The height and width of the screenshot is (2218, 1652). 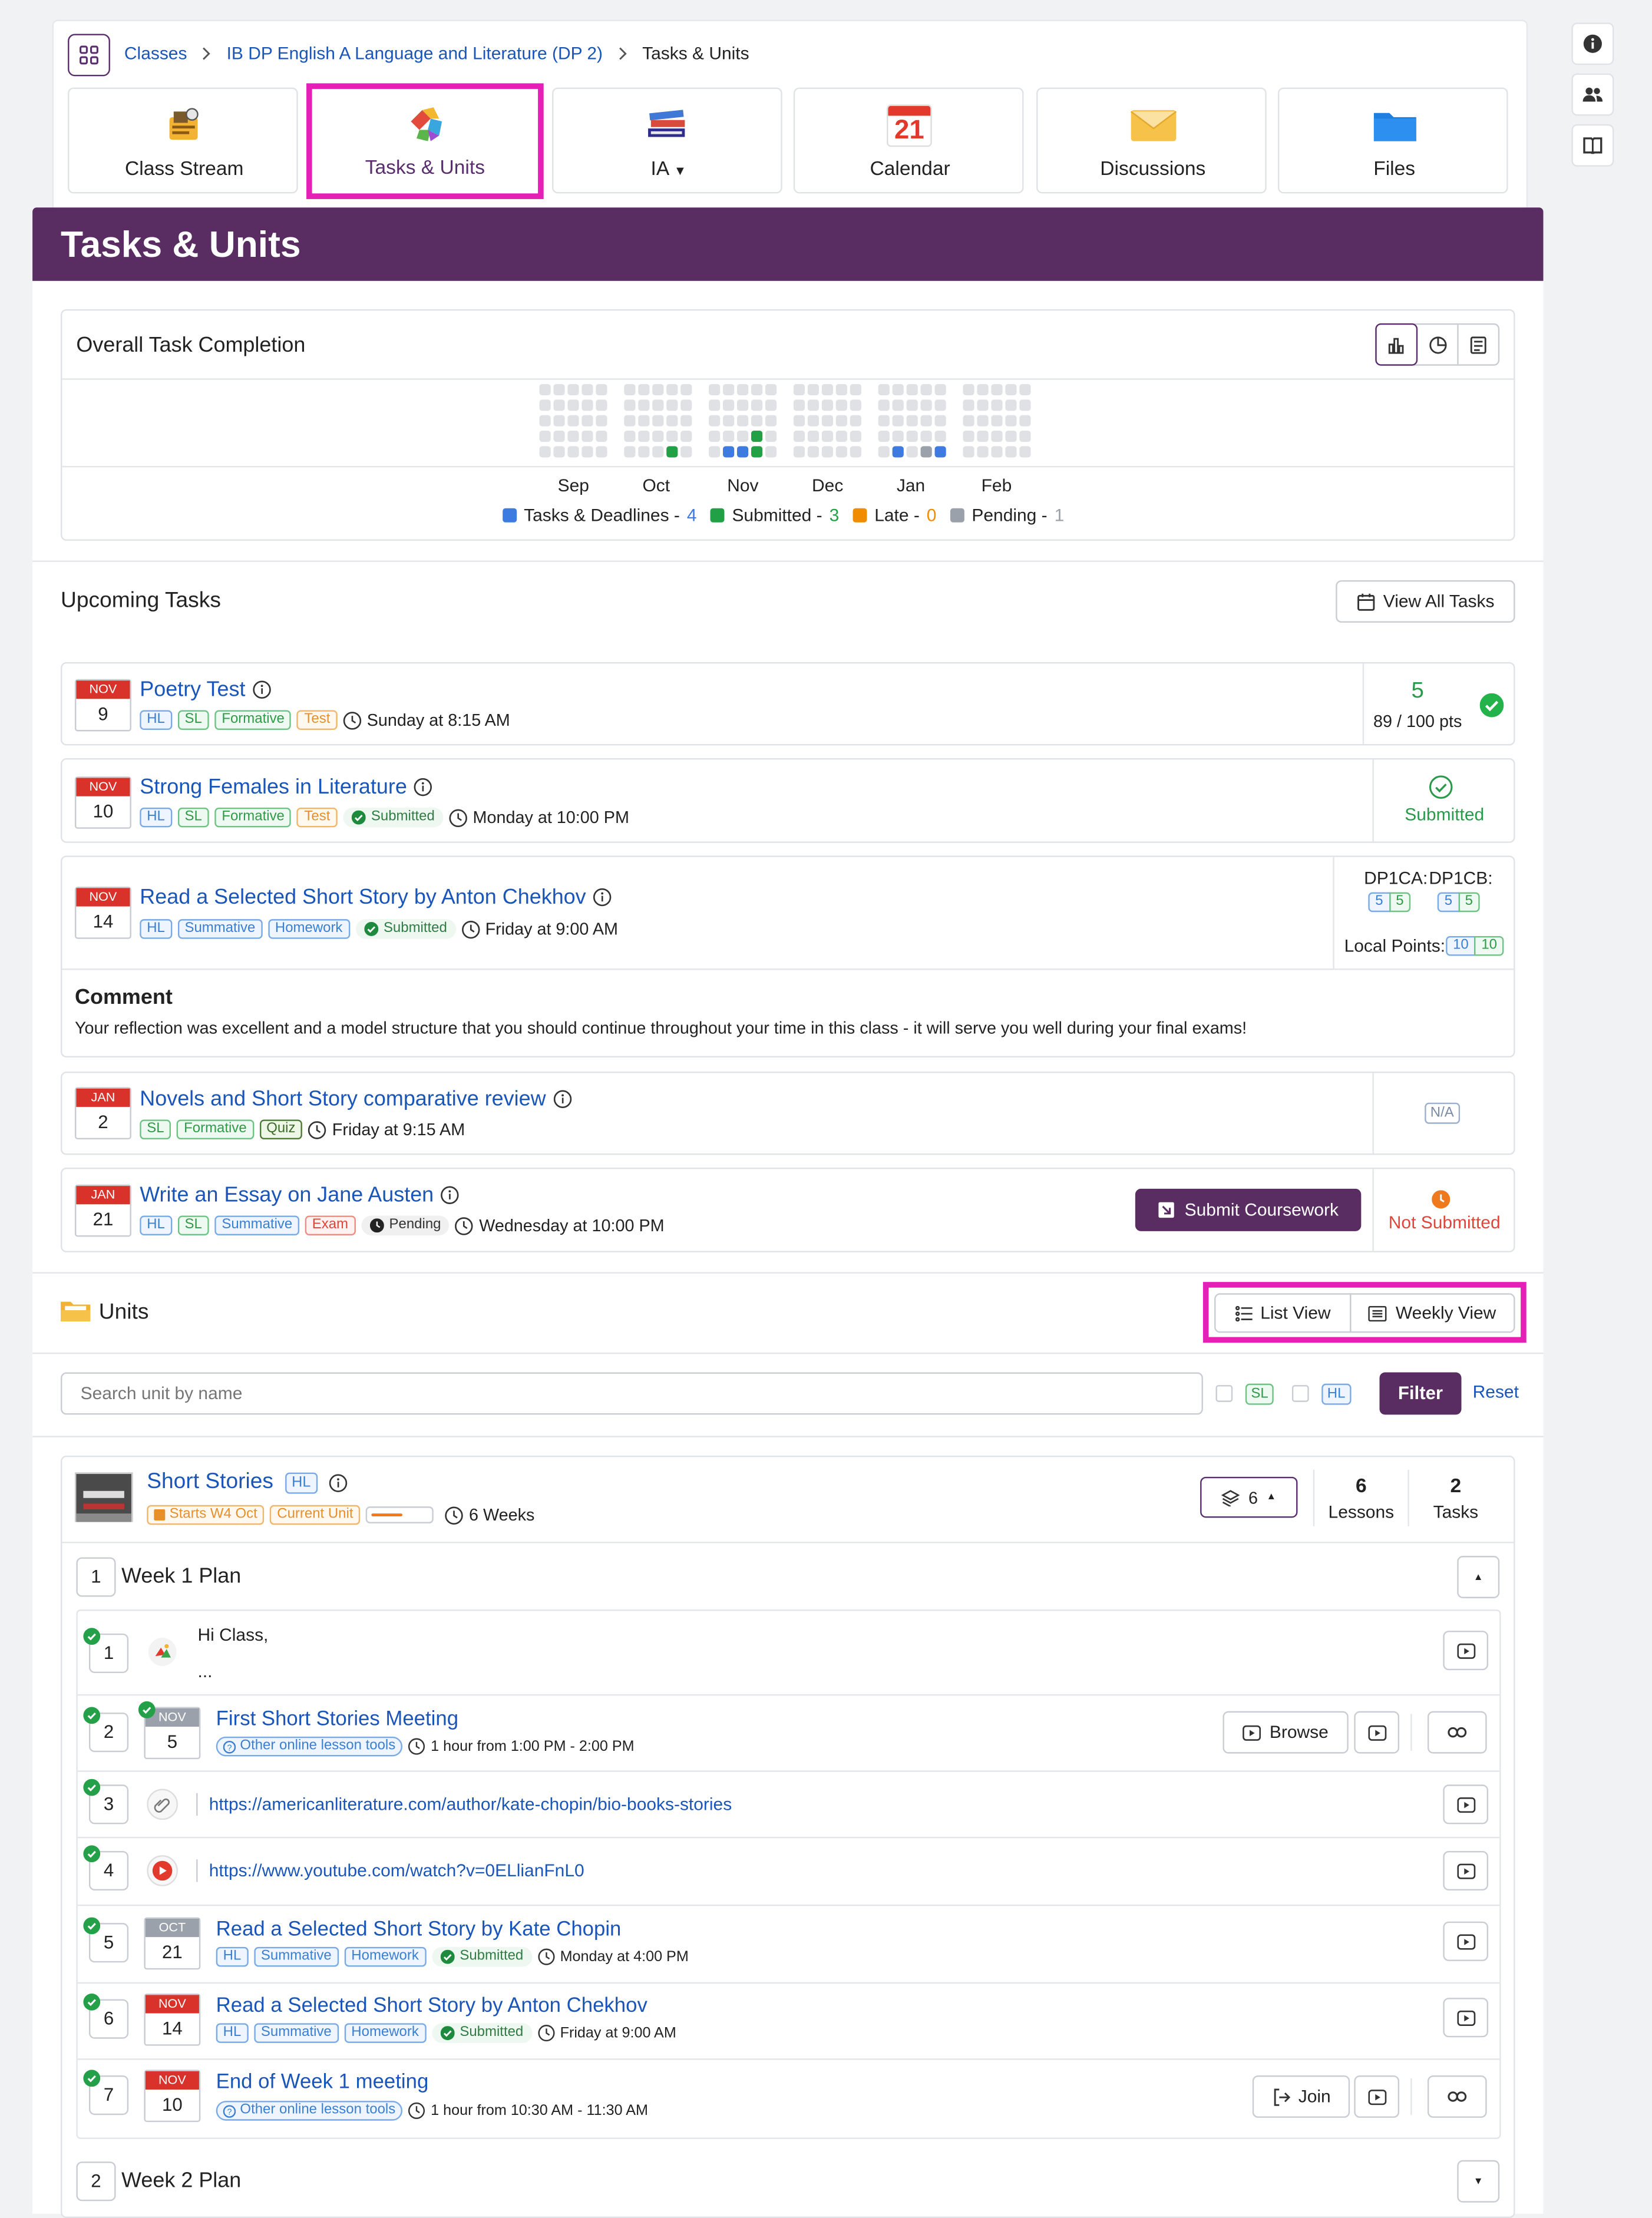 I want to click on apps-menu-button, so click(x=89, y=56).